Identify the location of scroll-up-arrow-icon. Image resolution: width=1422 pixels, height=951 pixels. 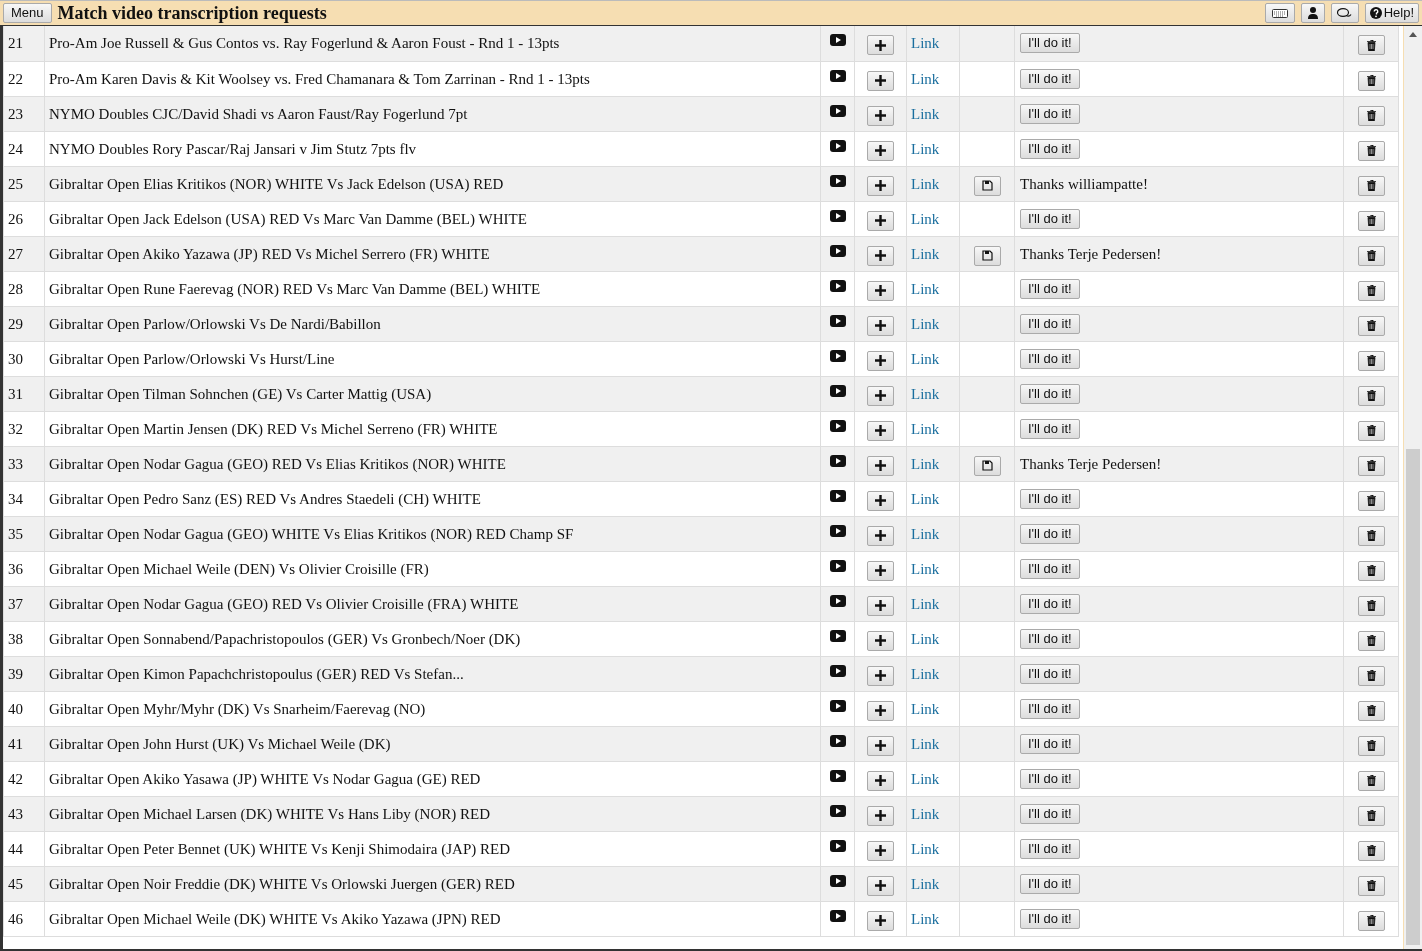
(1413, 34).